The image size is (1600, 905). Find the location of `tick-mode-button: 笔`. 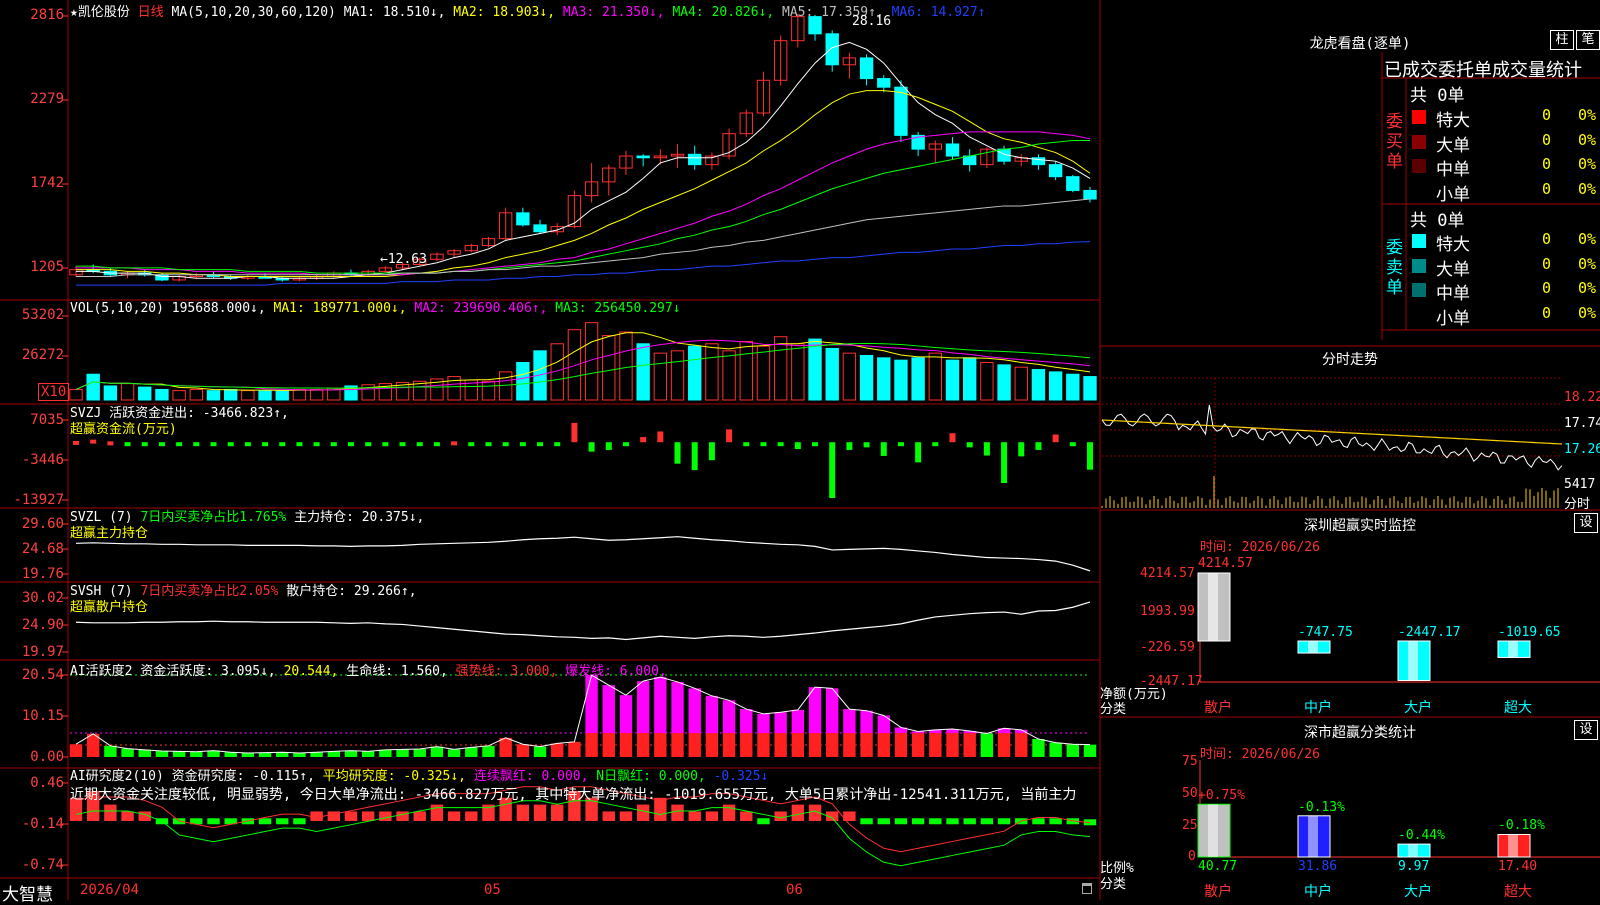

tick-mode-button: 笔 is located at coordinates (1588, 40).